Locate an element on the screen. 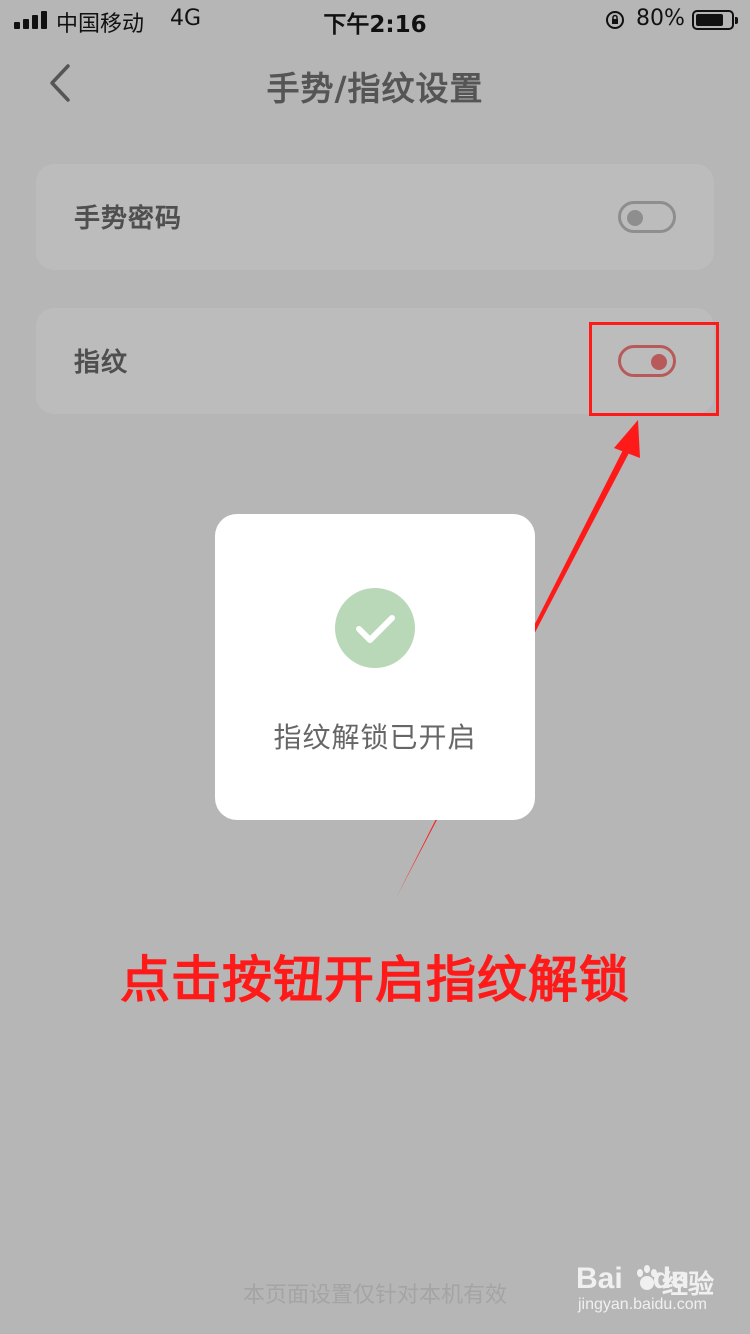 Image resolution: width=750 pixels, height=1334 pixels. baidu-jingyan-watermark: Bai du 经验 jingyan.baidu.com is located at coordinates (656, 1292).